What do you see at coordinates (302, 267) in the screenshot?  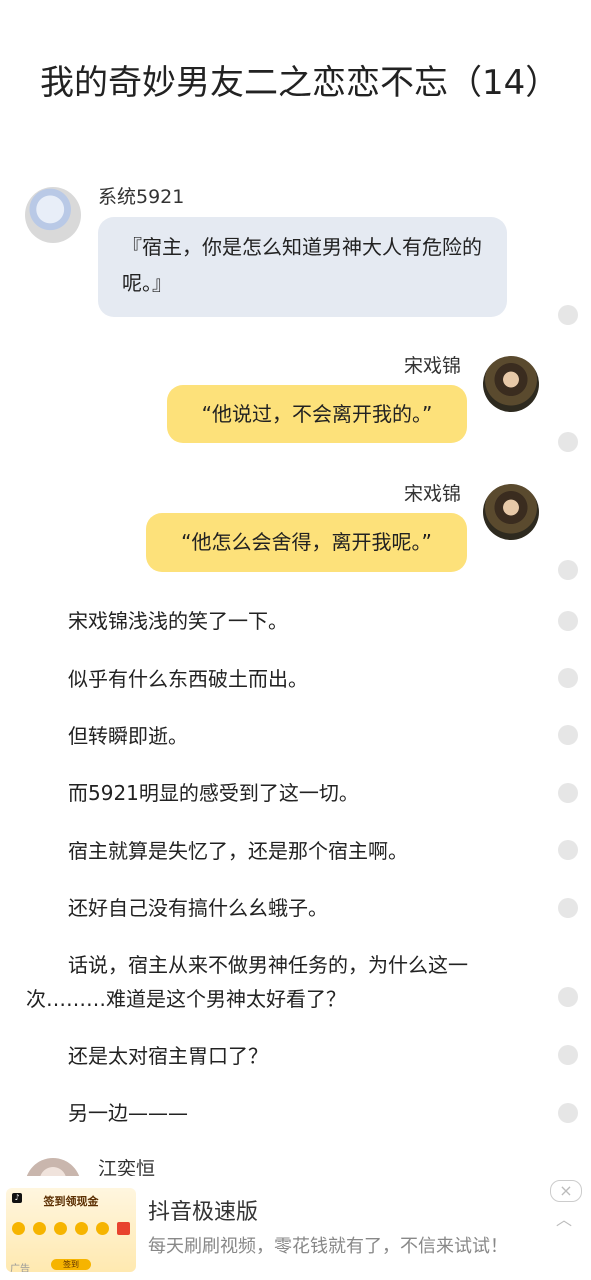 I see `message-bubble-system: 『宿主，你是怎么知道男神大人有危险的呢。』` at bounding box center [302, 267].